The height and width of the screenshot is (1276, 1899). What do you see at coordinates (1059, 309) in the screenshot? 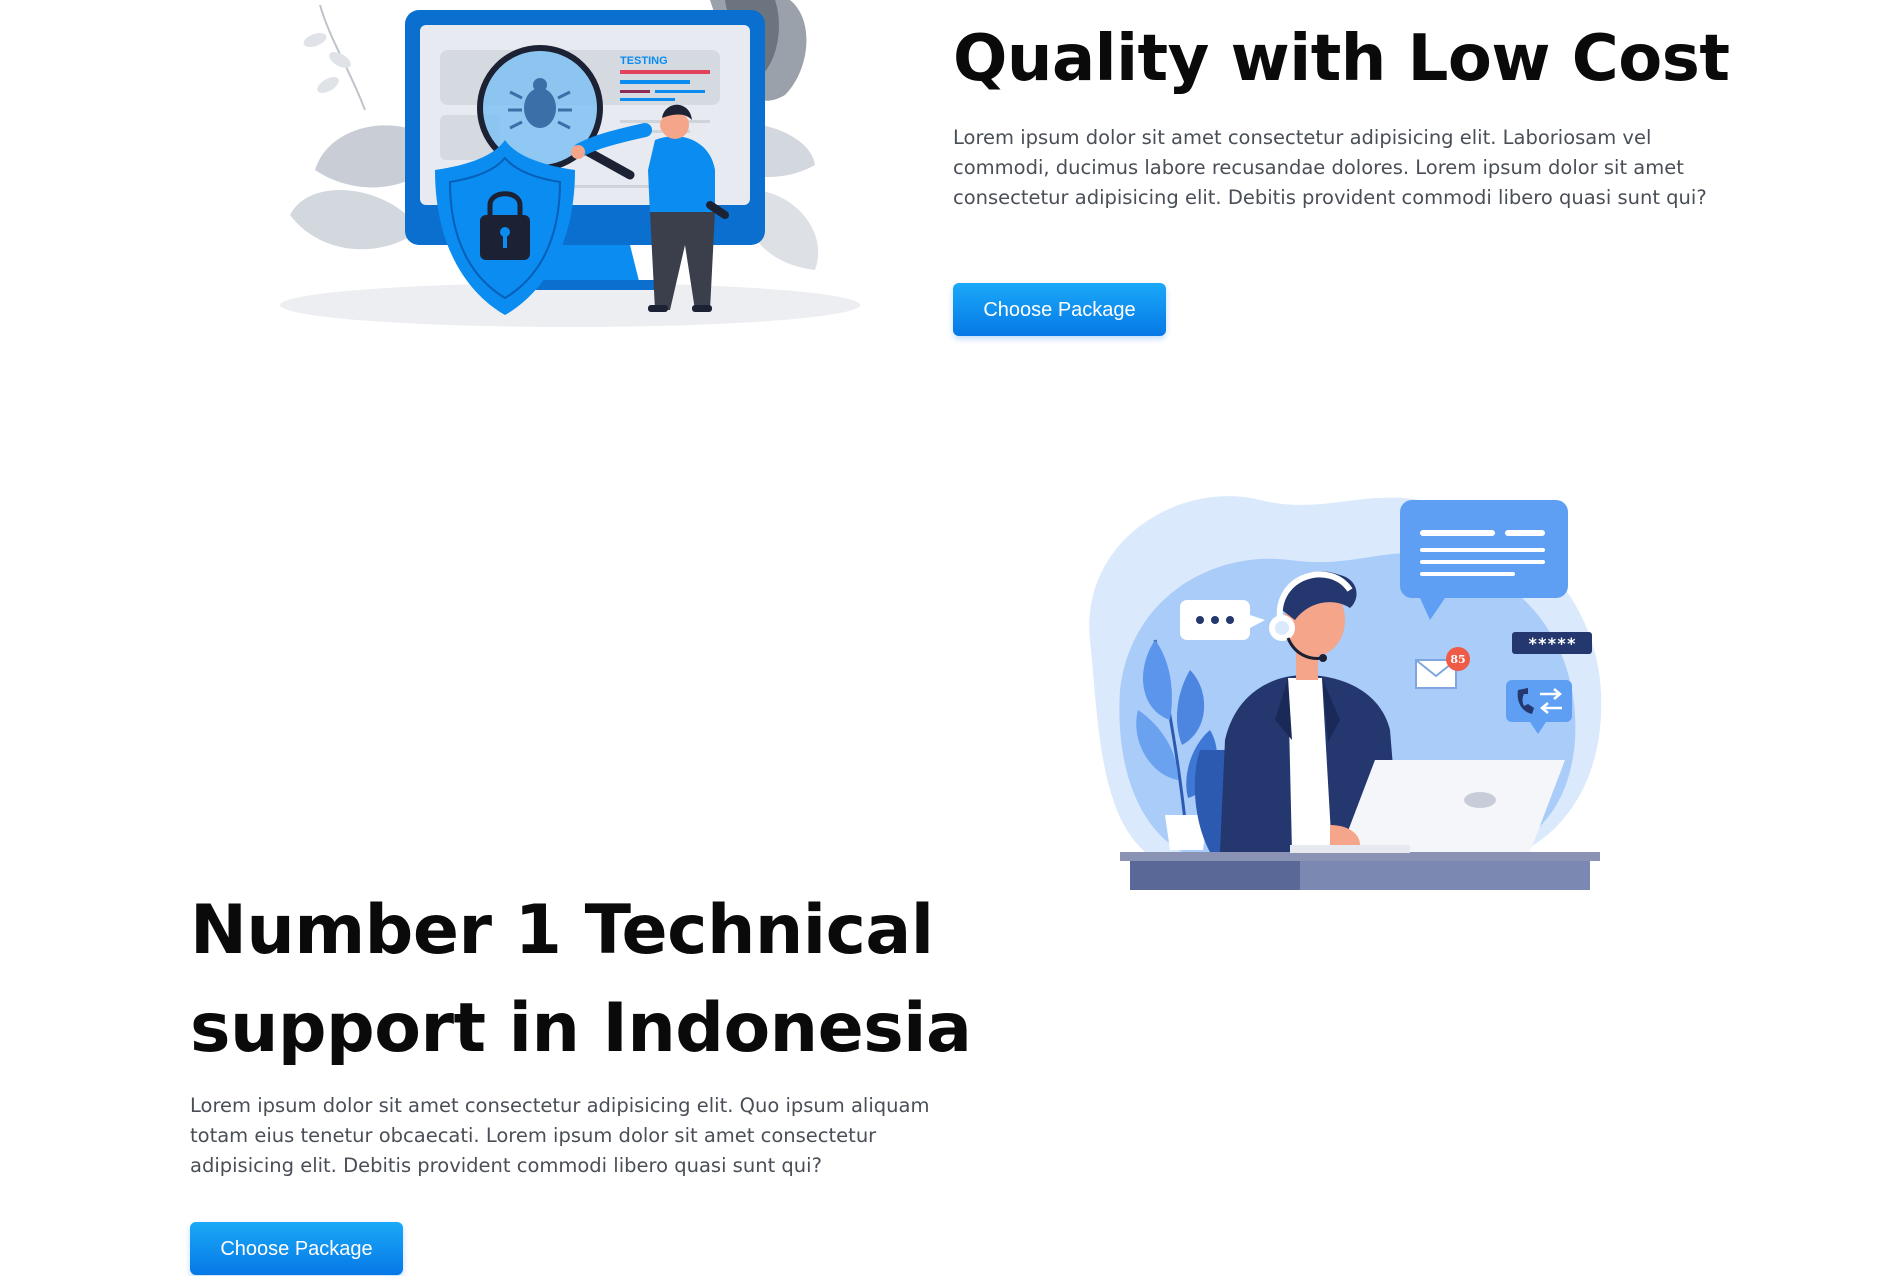
I see `choose-package-button-quality: Choose Package` at bounding box center [1059, 309].